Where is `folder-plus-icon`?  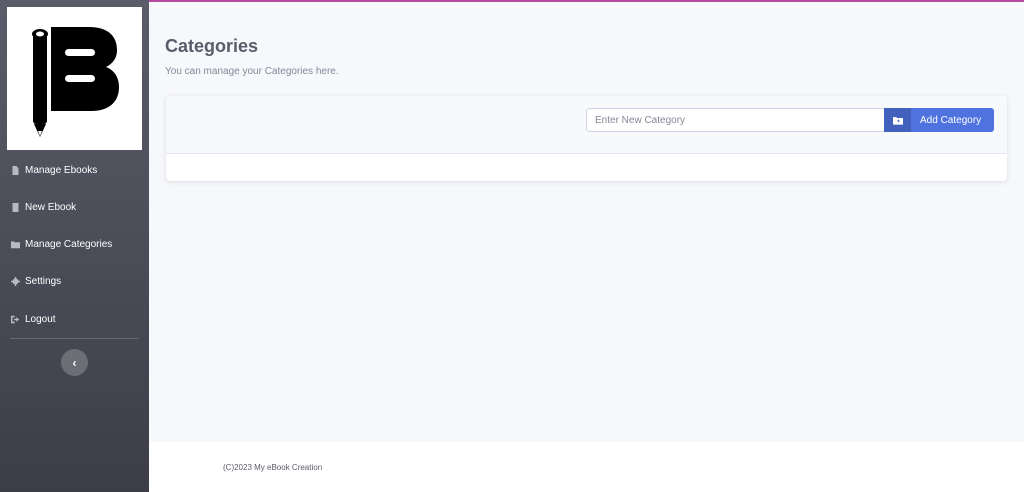
folder-plus-icon is located at coordinates (897, 120).